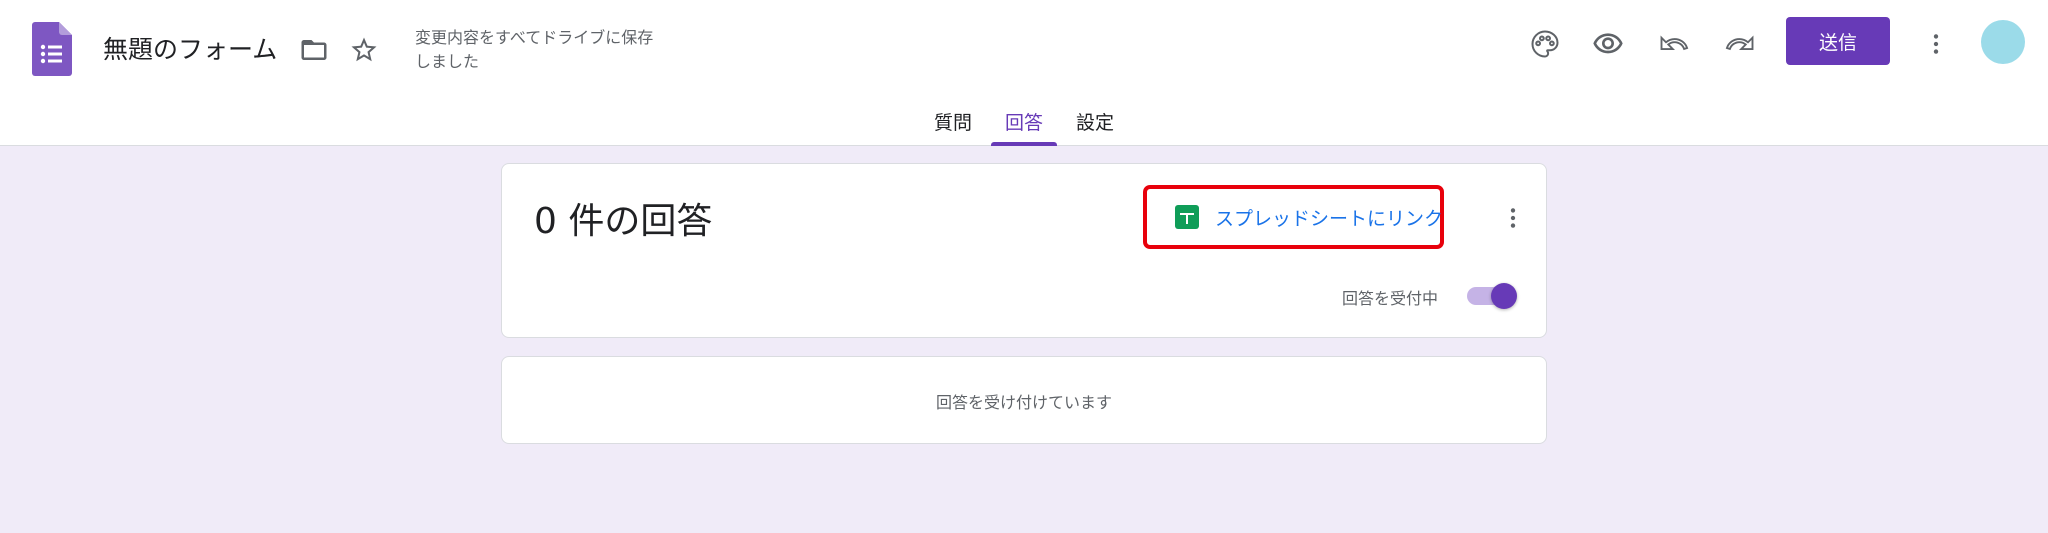 The image size is (2048, 533). I want to click on tab-questions: 質問, so click(953, 121).